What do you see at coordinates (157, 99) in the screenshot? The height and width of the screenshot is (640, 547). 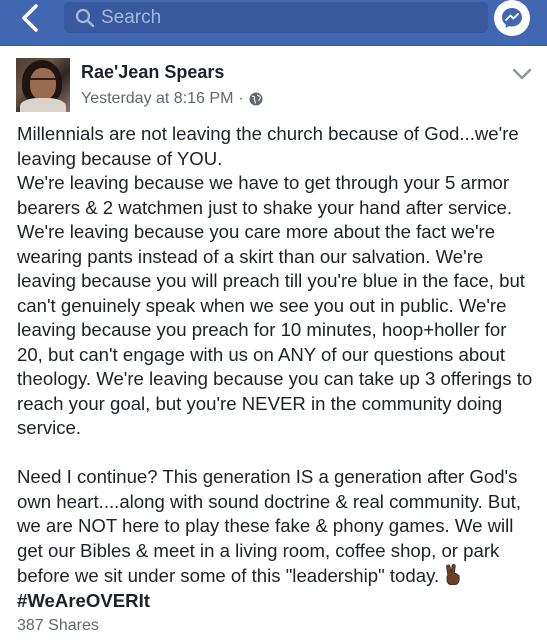 I see `post-timestamp: Yesterday at 8:16 PM` at bounding box center [157, 99].